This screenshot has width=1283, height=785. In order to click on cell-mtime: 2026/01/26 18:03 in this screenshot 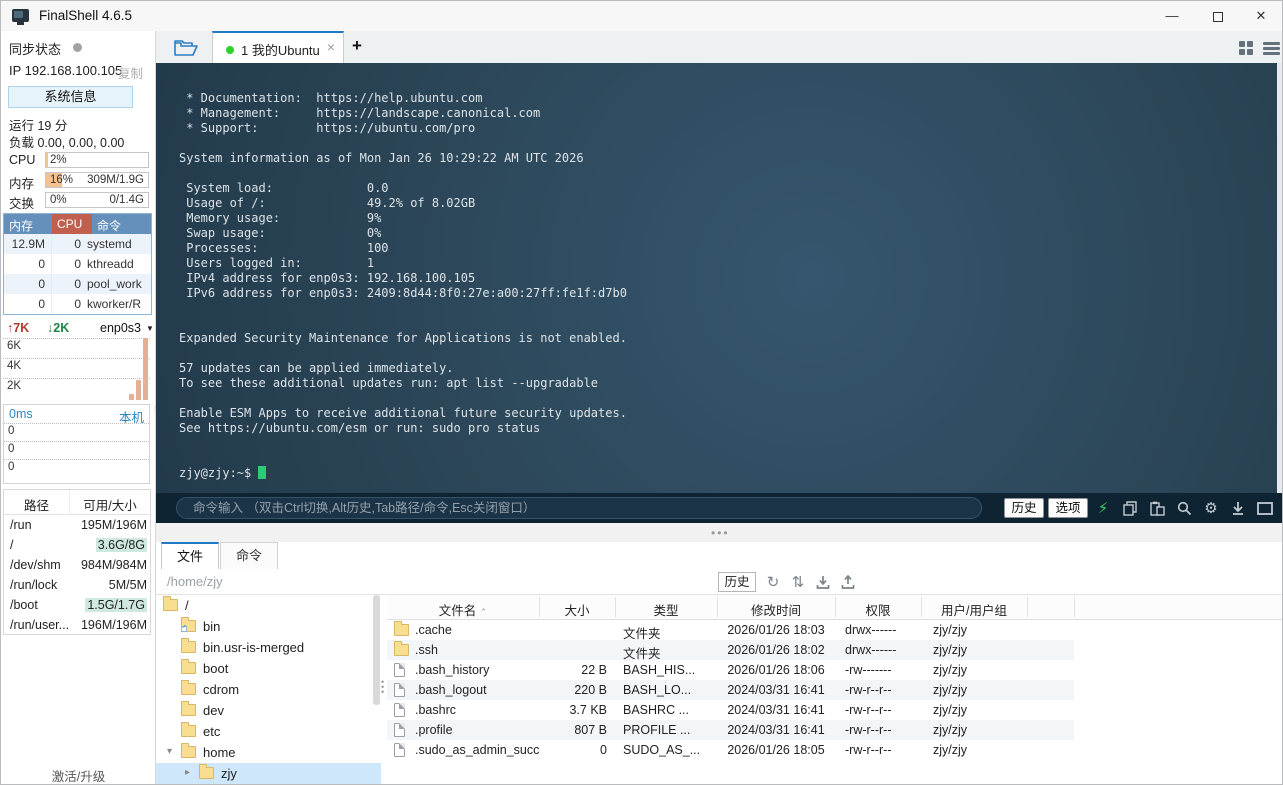, I will do `click(776, 630)`.